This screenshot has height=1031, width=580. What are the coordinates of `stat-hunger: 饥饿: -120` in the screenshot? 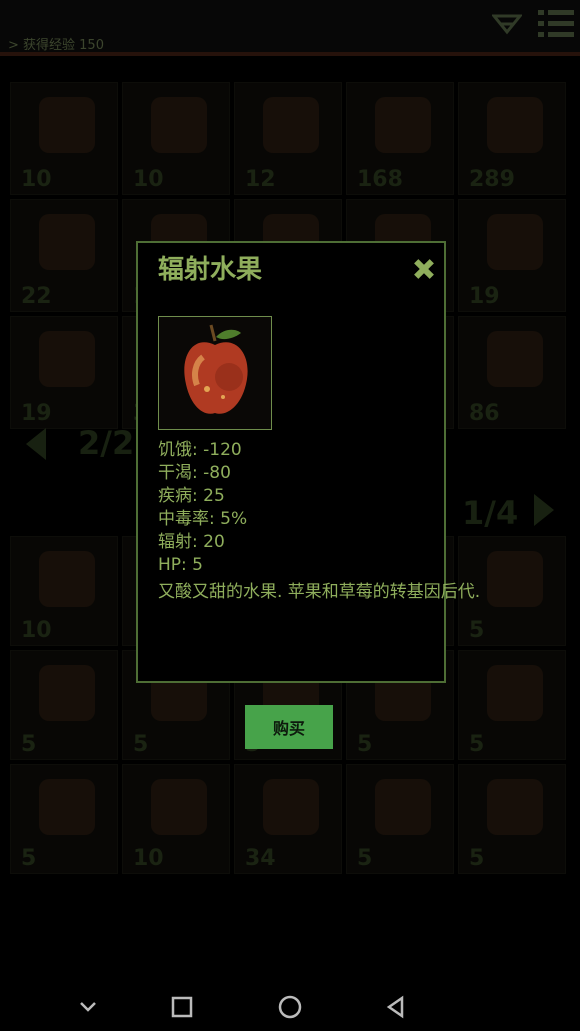 It's located at (200, 450).